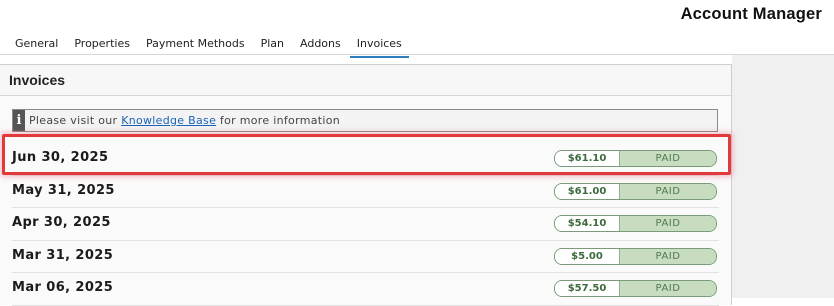  Describe the element at coordinates (61, 222) in the screenshot. I see `invoice-date: Apr 30, 2025` at that location.